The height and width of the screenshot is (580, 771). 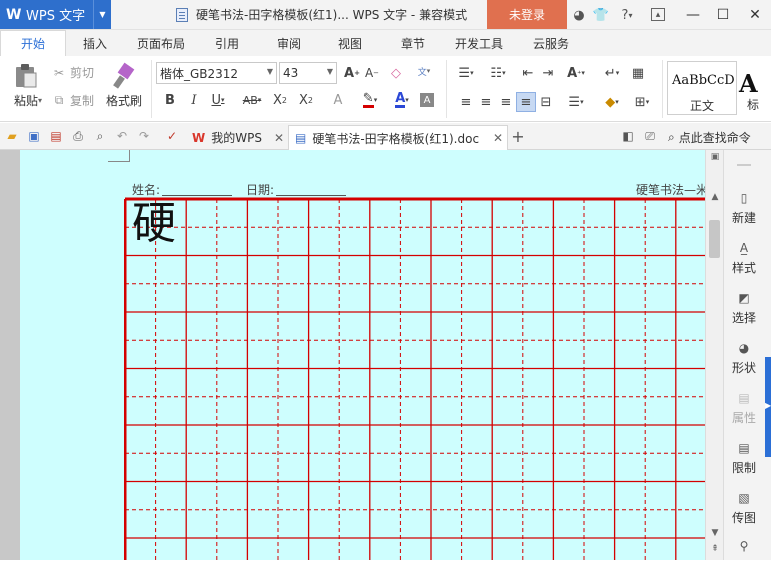 What do you see at coordinates (122, 136) in the screenshot?
I see `undo-icon: ↶` at bounding box center [122, 136].